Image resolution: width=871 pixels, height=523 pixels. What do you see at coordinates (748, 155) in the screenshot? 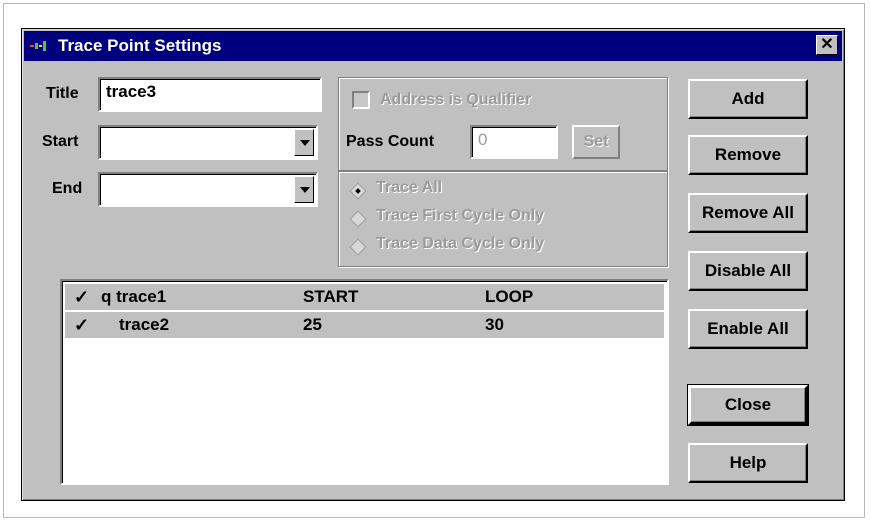
I see `remove-button: Remove` at bounding box center [748, 155].